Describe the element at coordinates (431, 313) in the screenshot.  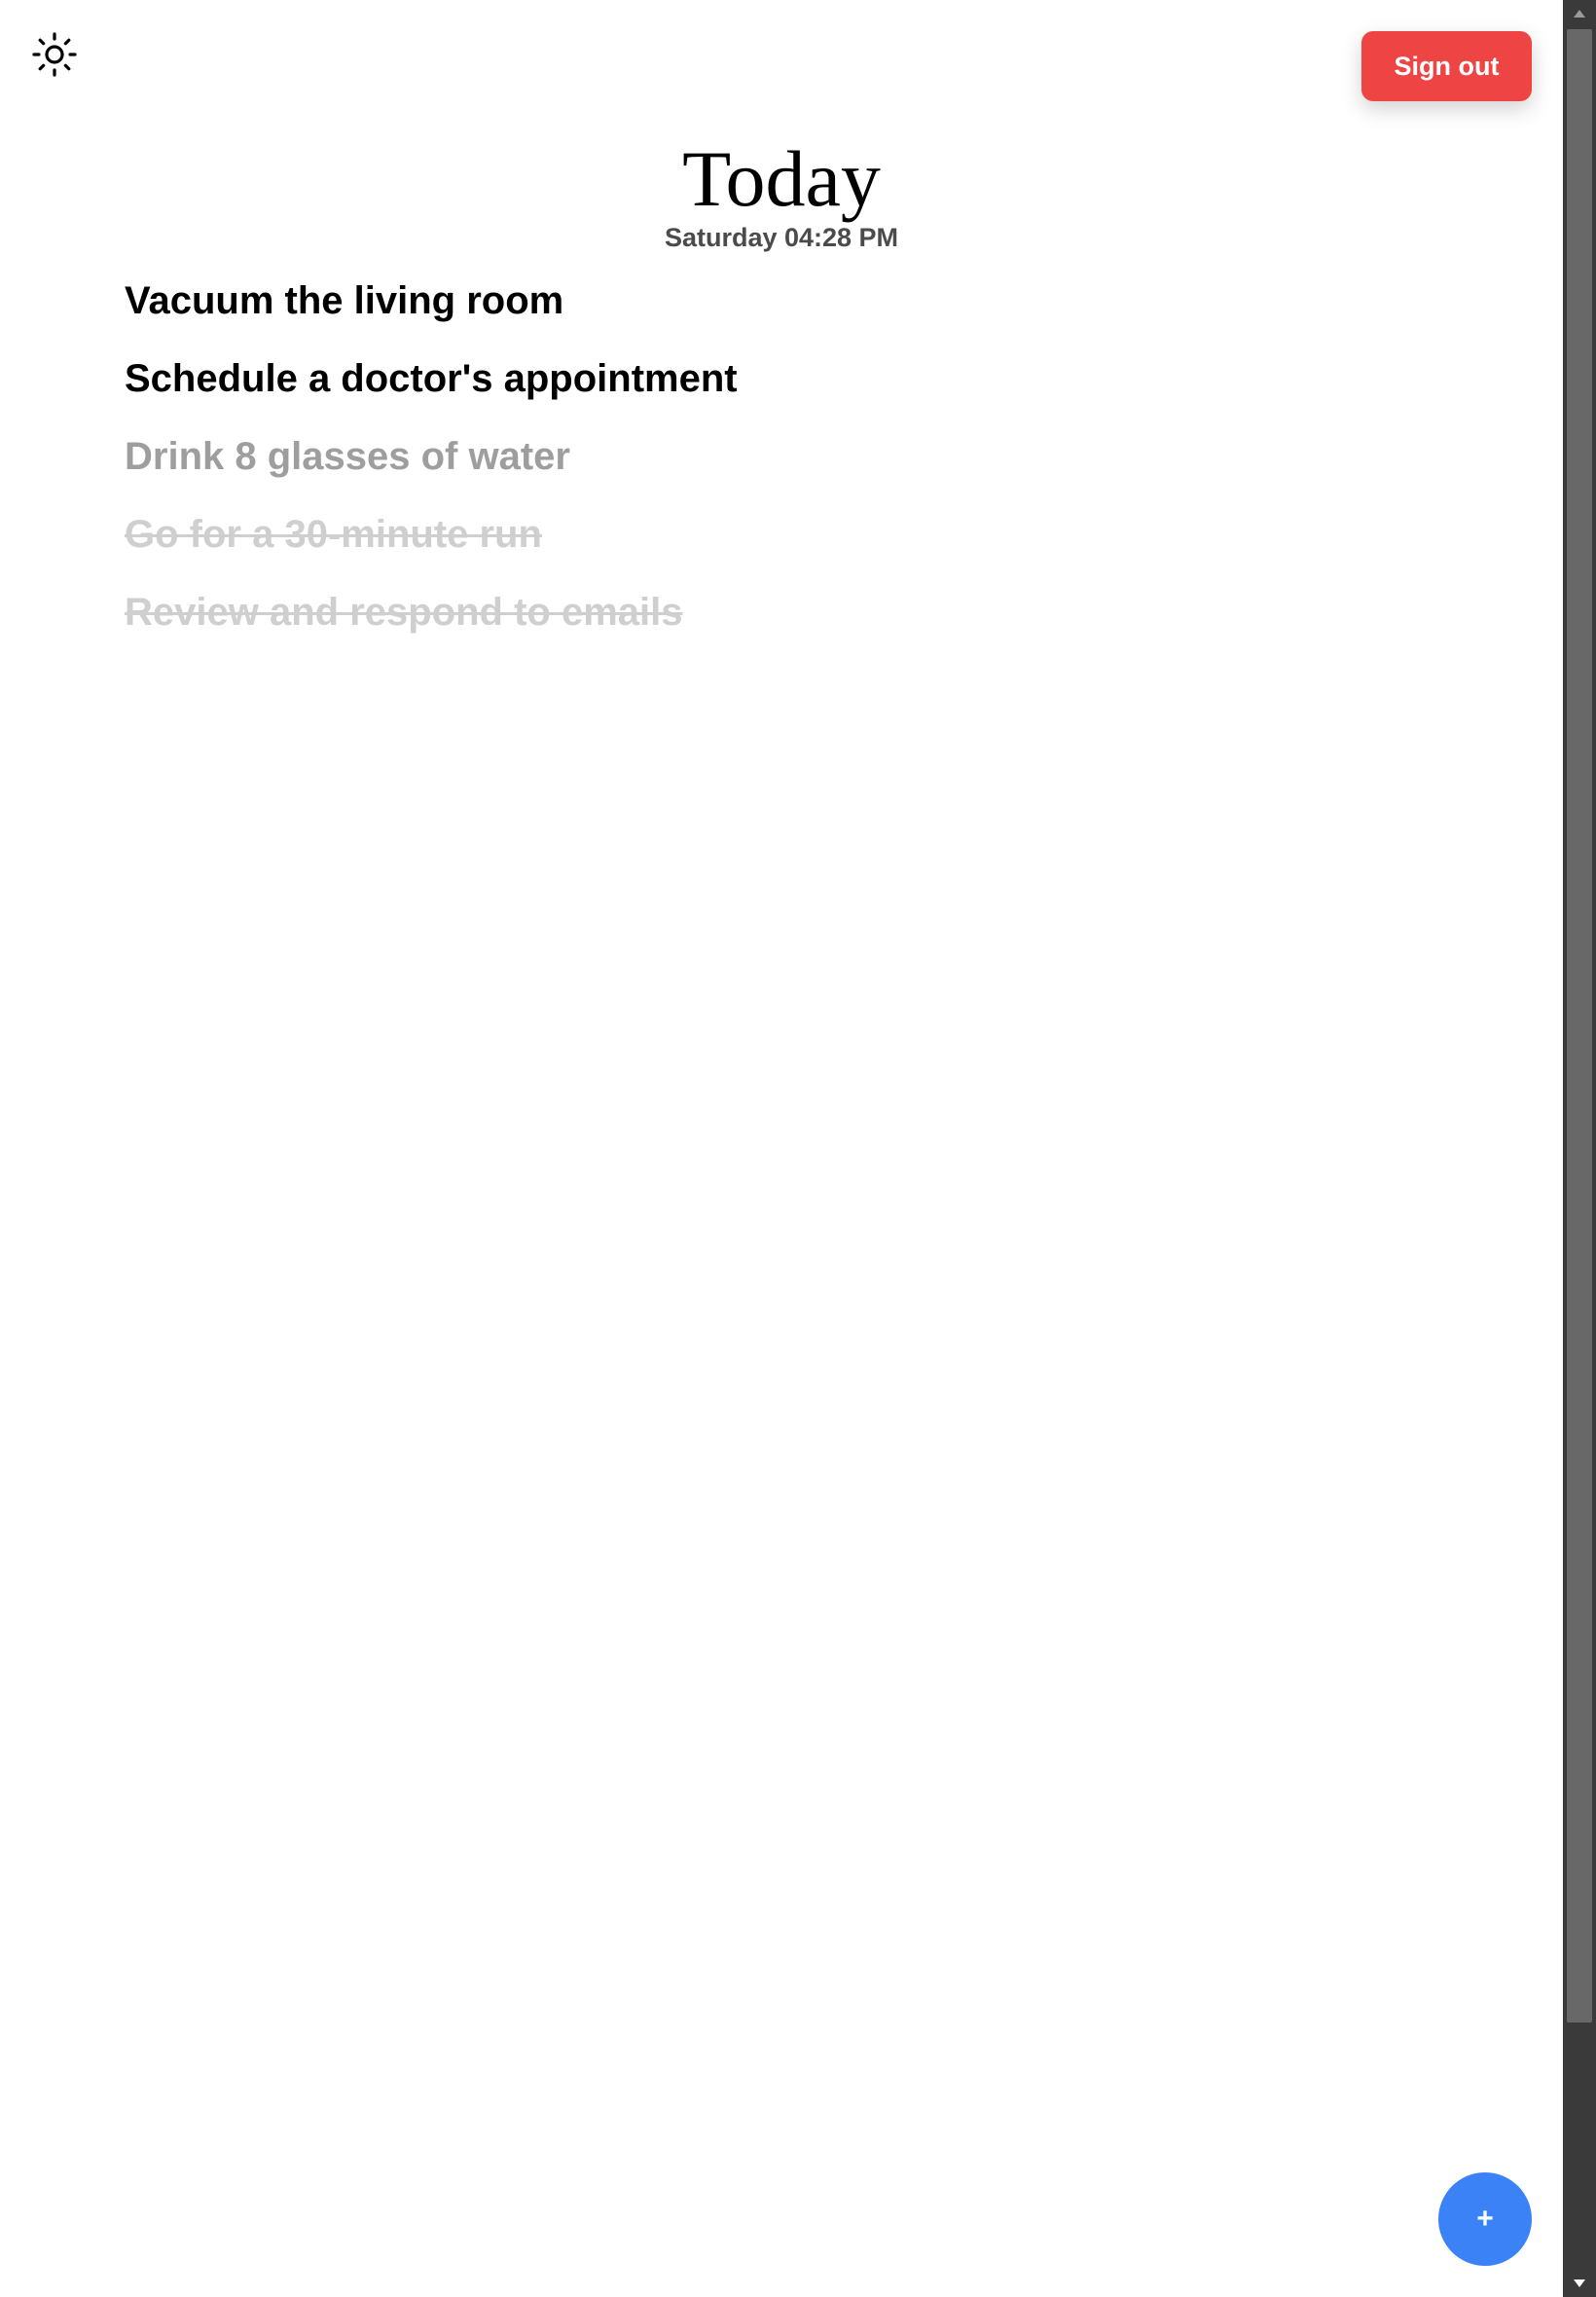
I see `task-item: Vacuum the living room` at that location.